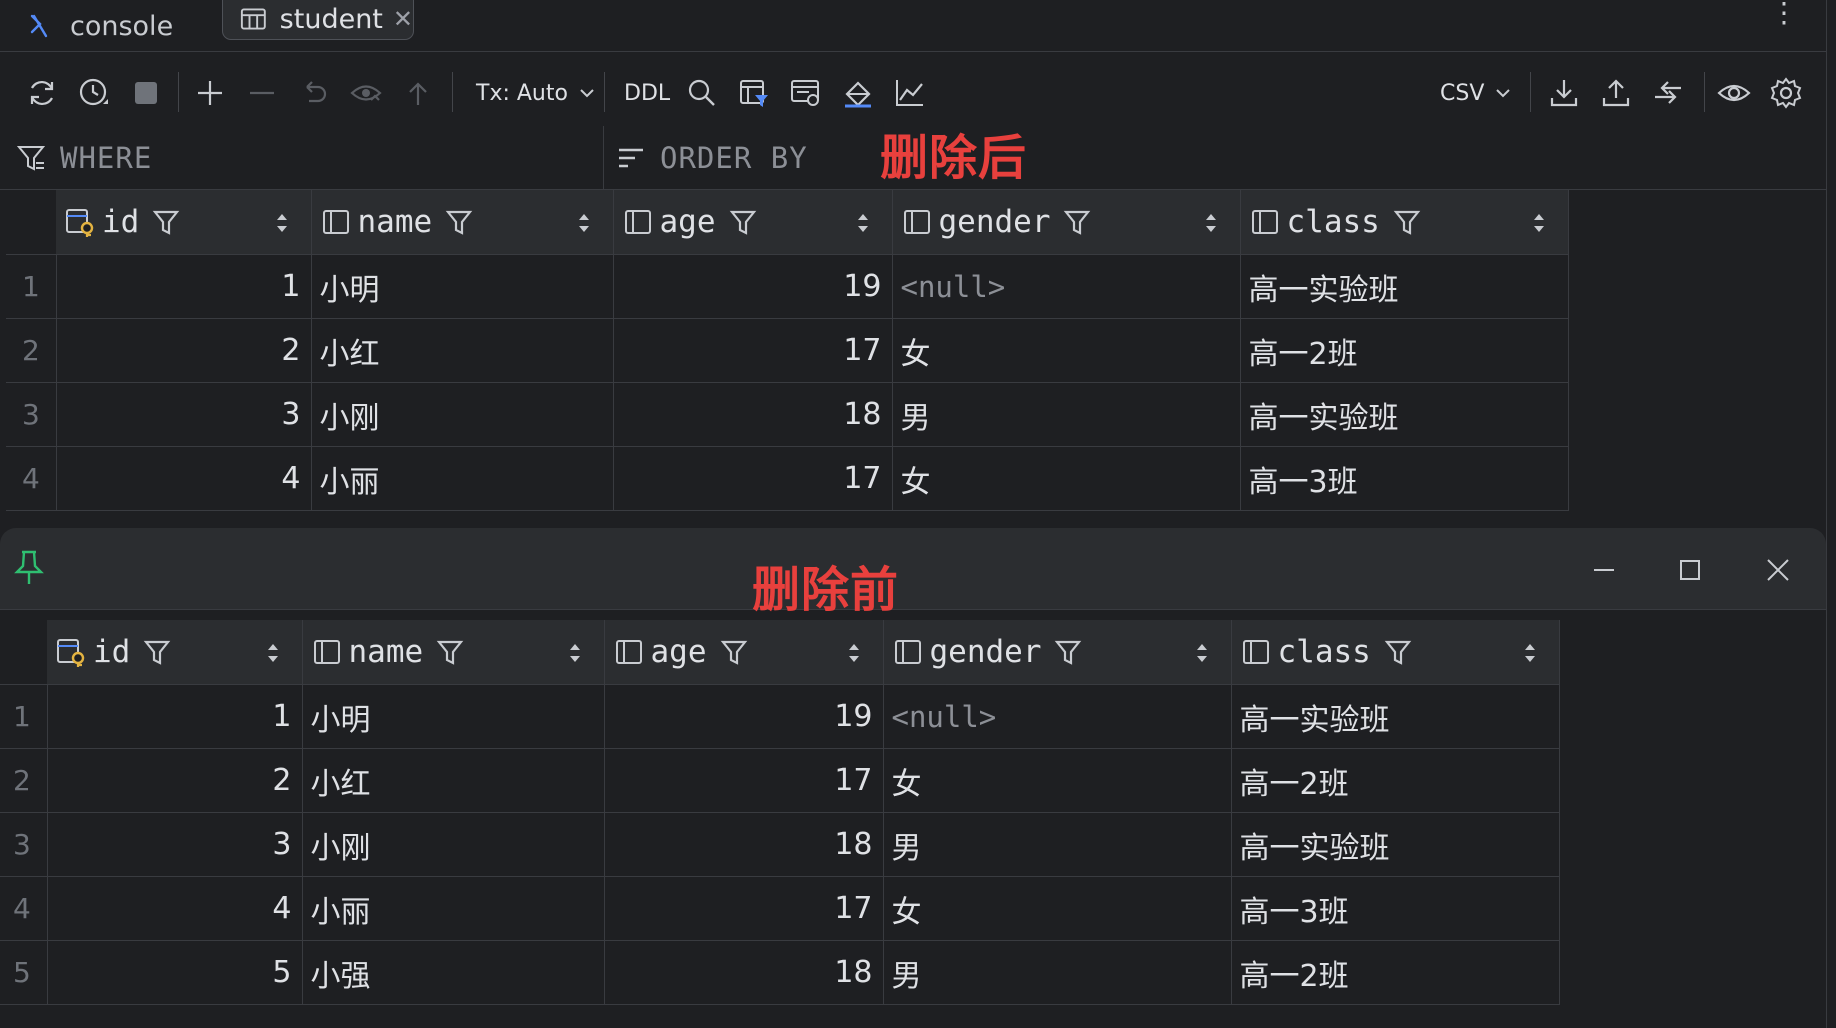 This screenshot has width=1836, height=1028. Describe the element at coordinates (94, 93) in the screenshot. I see `history-clock-icon` at that location.